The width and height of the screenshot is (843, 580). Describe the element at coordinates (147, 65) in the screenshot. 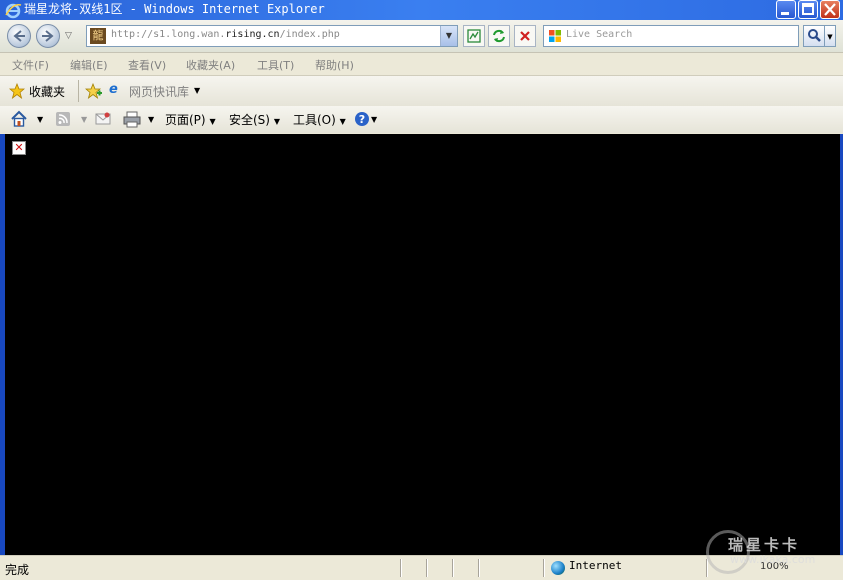

I see `menu-view: 查看(V)` at that location.